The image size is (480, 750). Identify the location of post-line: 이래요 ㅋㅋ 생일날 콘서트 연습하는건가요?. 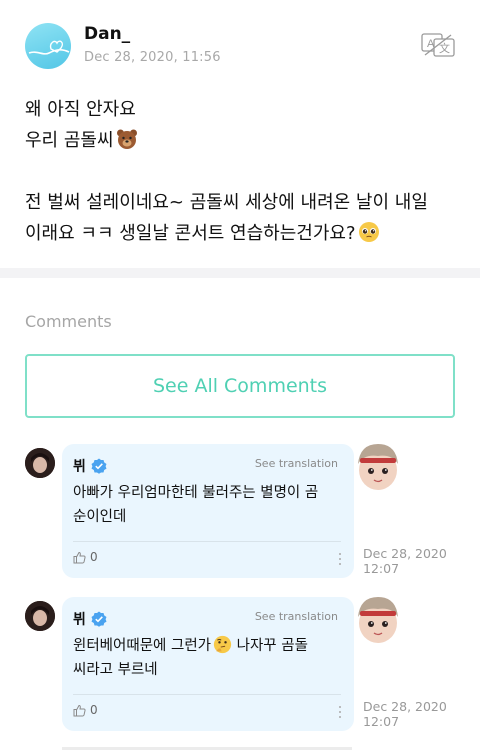
(245, 233).